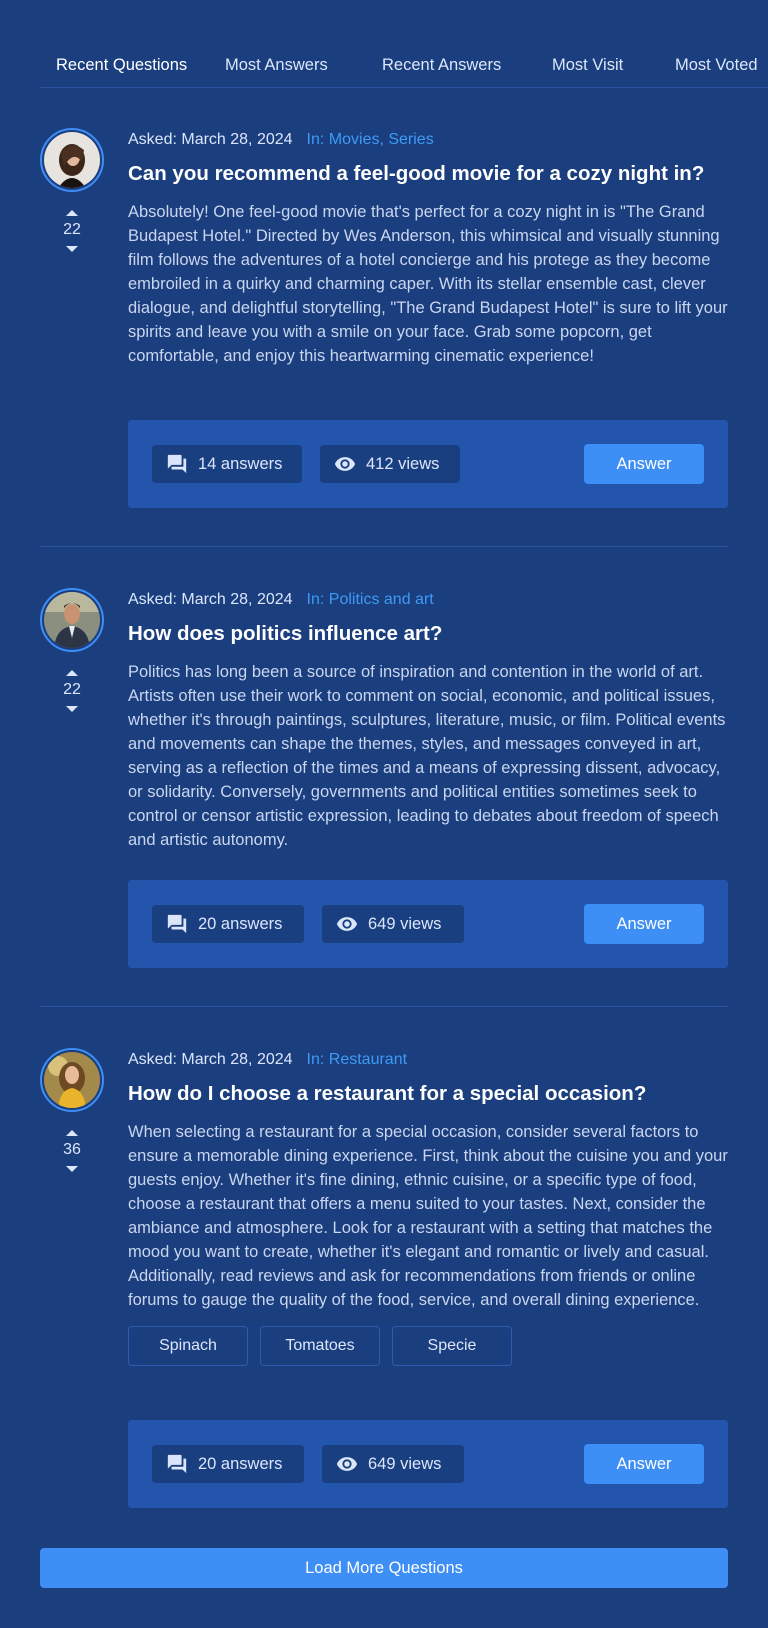 The height and width of the screenshot is (1628, 768). I want to click on tab-most-visit: Most Visit, so click(587, 68).